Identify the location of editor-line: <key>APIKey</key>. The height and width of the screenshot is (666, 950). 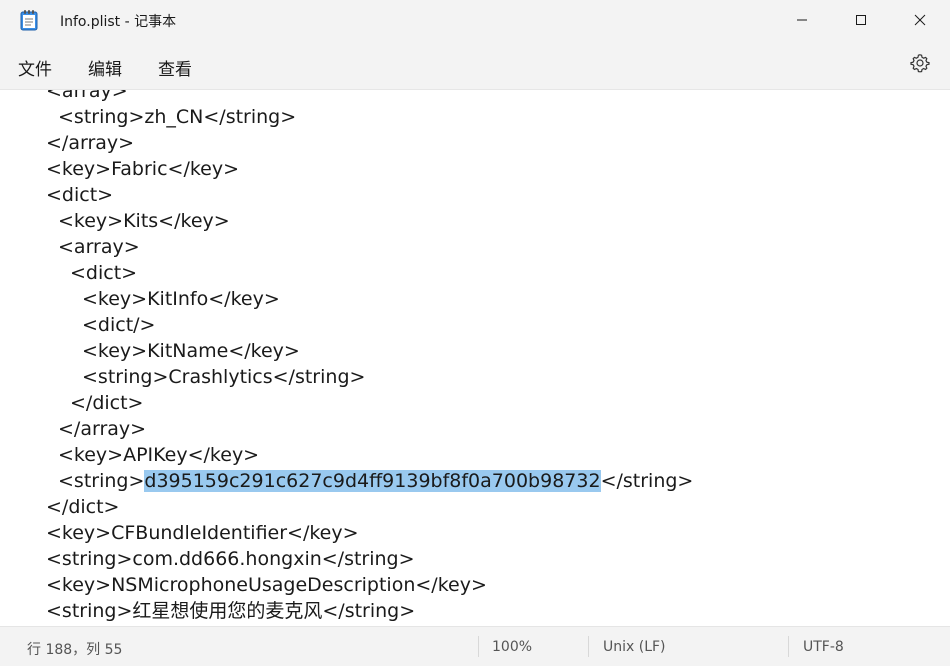
(159, 455).